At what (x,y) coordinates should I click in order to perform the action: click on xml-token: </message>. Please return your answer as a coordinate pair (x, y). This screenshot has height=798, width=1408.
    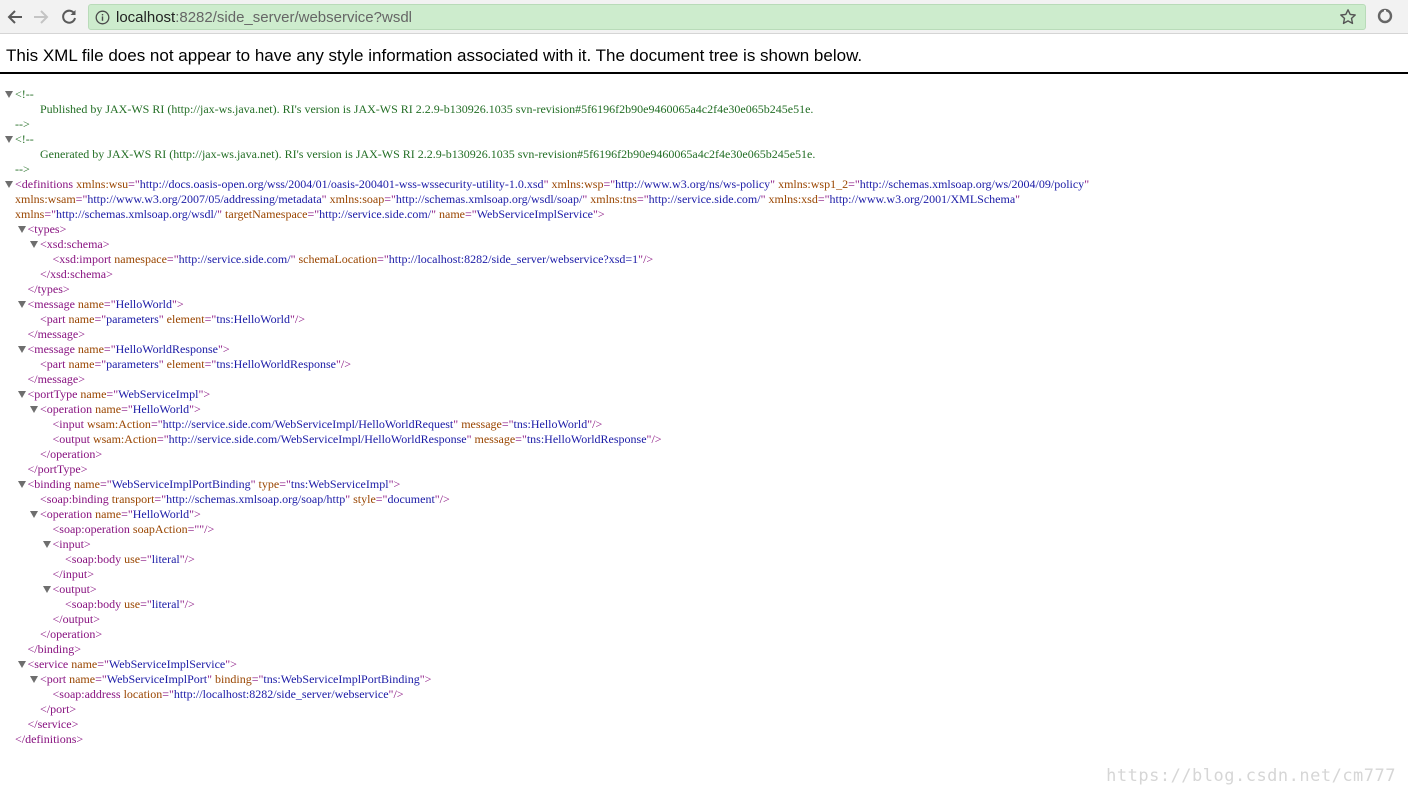
    Looking at the image, I should click on (56, 379).